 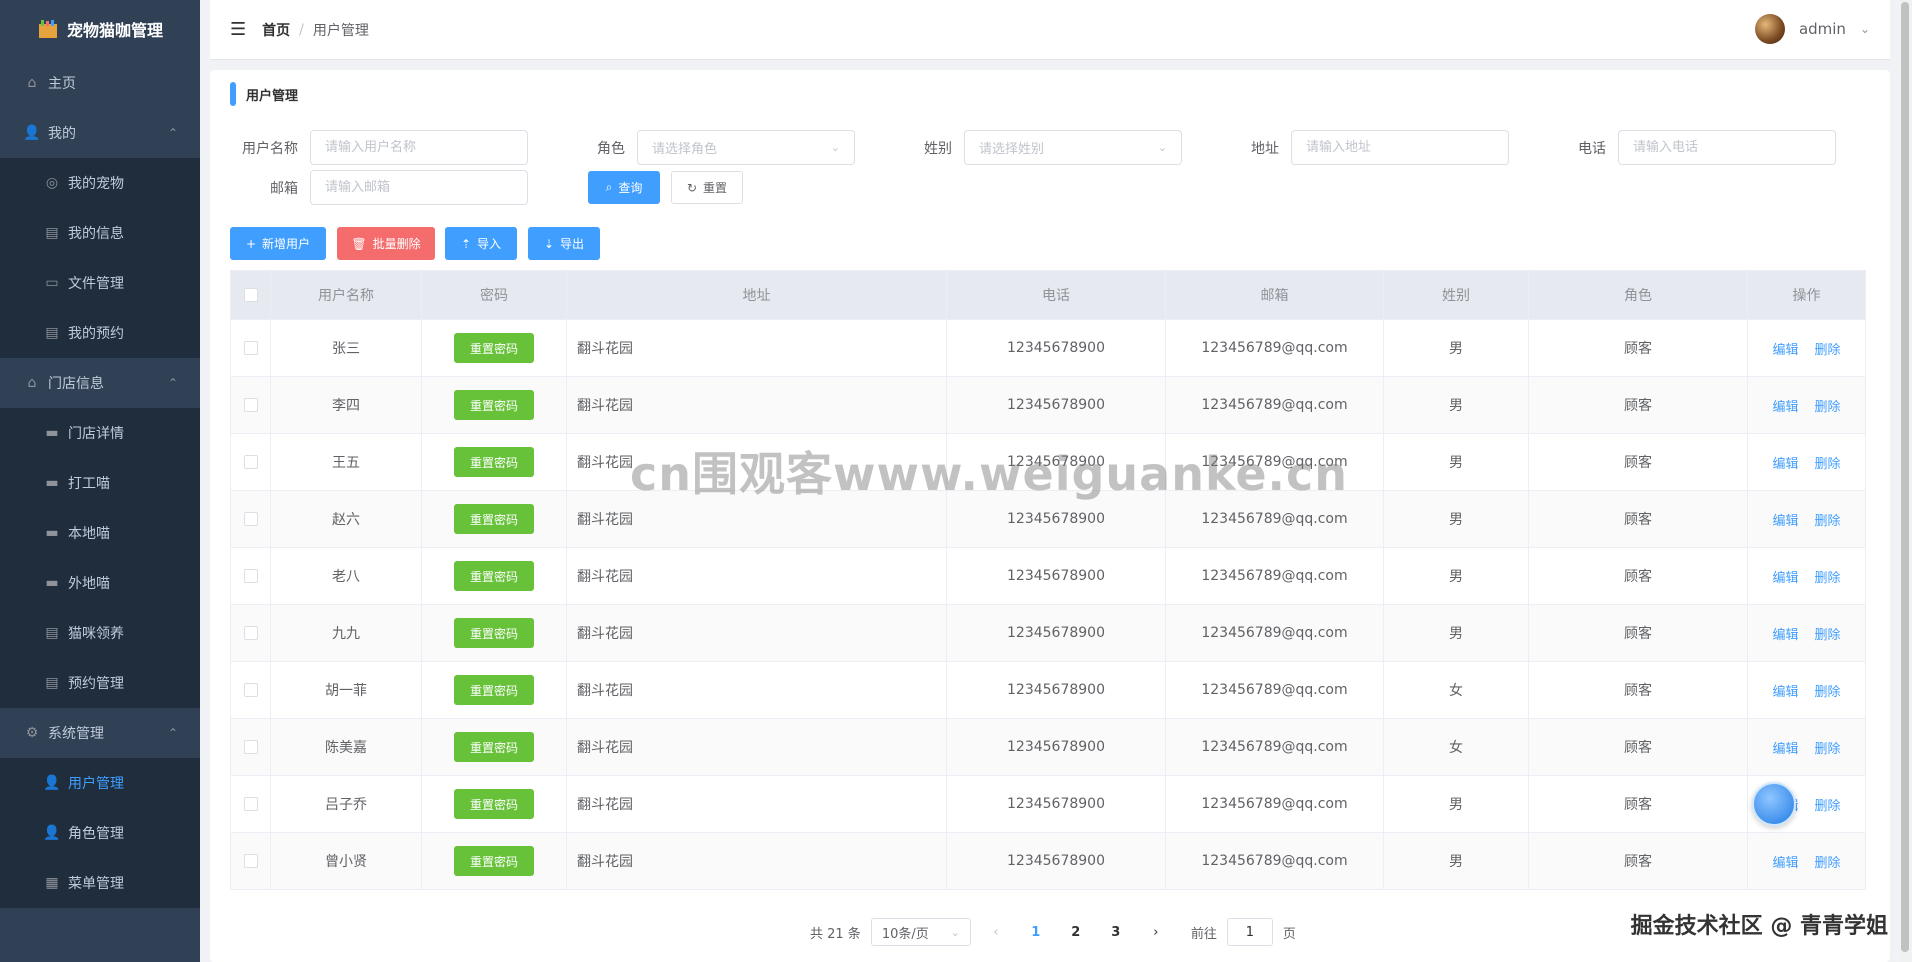 What do you see at coordinates (1073, 147) in the screenshot?
I see `search-gender-select: 请选择姓别 ⌄` at bounding box center [1073, 147].